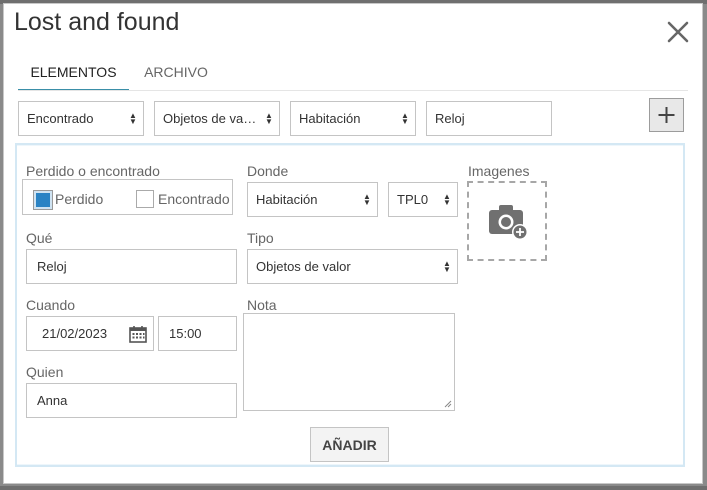 This screenshot has width=707, height=490. What do you see at coordinates (43, 200) in the screenshot?
I see `lost-checkbox` at bounding box center [43, 200].